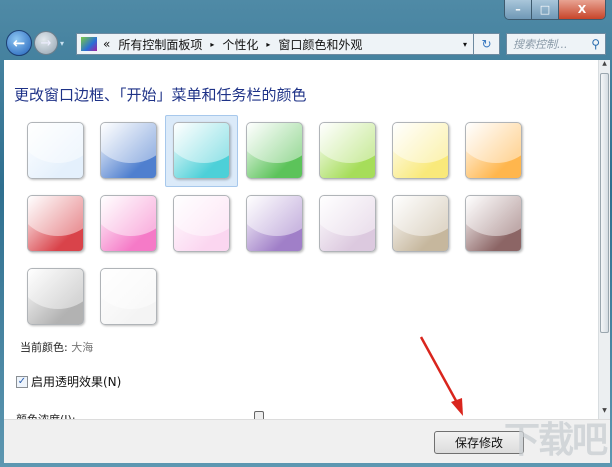  I want to click on breadcrumb-window-color: 窗口颜色和外观, so click(320, 44).